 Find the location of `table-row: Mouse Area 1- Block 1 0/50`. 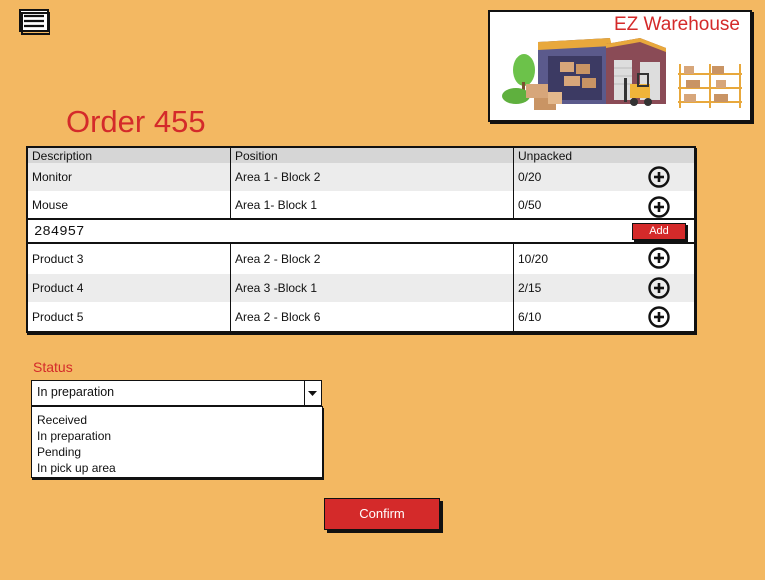

table-row: Mouse Area 1- Block 1 0/50 is located at coordinates (361, 204).